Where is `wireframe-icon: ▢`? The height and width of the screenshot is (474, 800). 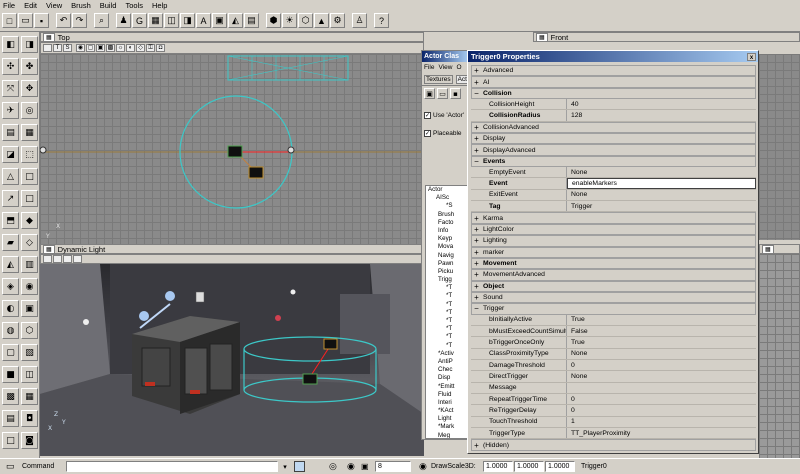
wireframe-icon: ▢ is located at coordinates (90, 48).